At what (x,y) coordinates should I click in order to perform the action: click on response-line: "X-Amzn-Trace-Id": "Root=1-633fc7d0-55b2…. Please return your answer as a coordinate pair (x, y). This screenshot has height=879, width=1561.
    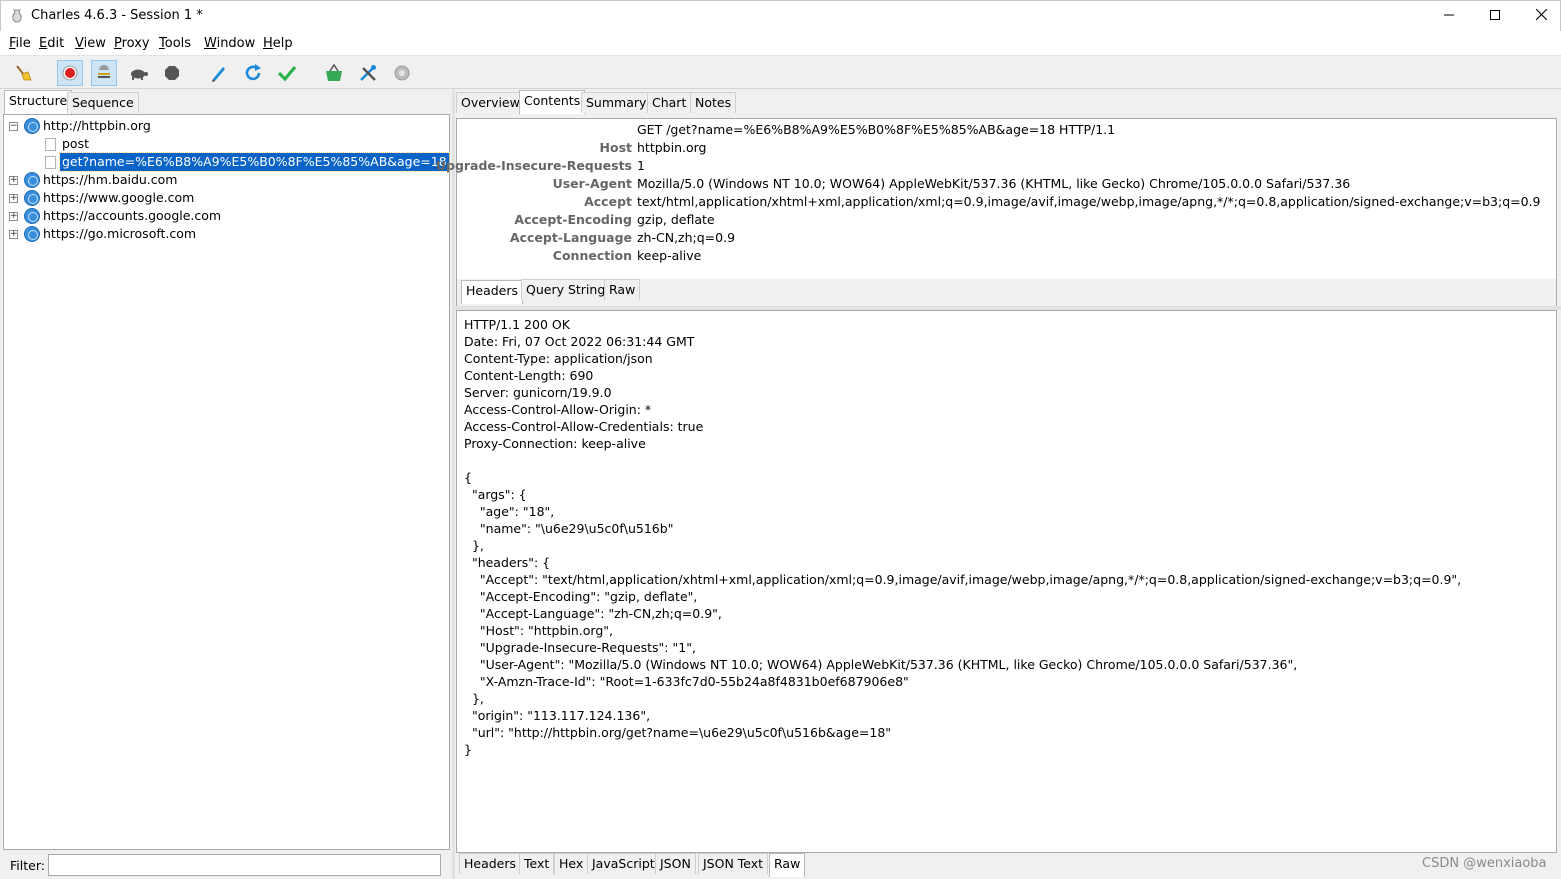
    Looking at the image, I should click on (686, 681).